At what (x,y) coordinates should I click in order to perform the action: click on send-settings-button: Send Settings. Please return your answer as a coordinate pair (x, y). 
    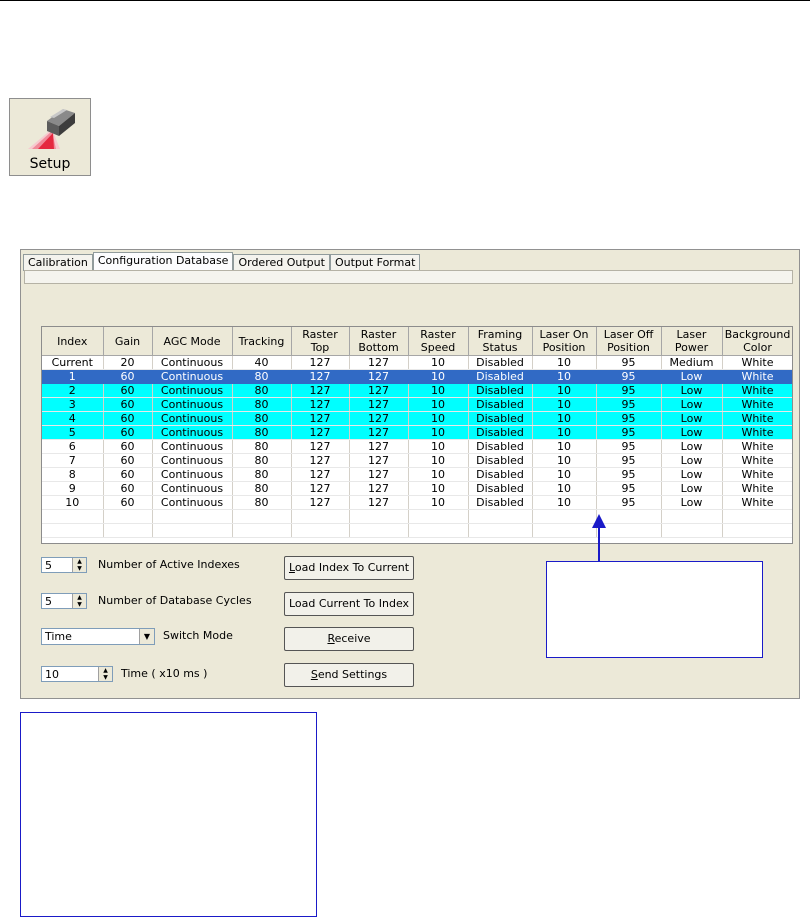
    Looking at the image, I should click on (349, 675).